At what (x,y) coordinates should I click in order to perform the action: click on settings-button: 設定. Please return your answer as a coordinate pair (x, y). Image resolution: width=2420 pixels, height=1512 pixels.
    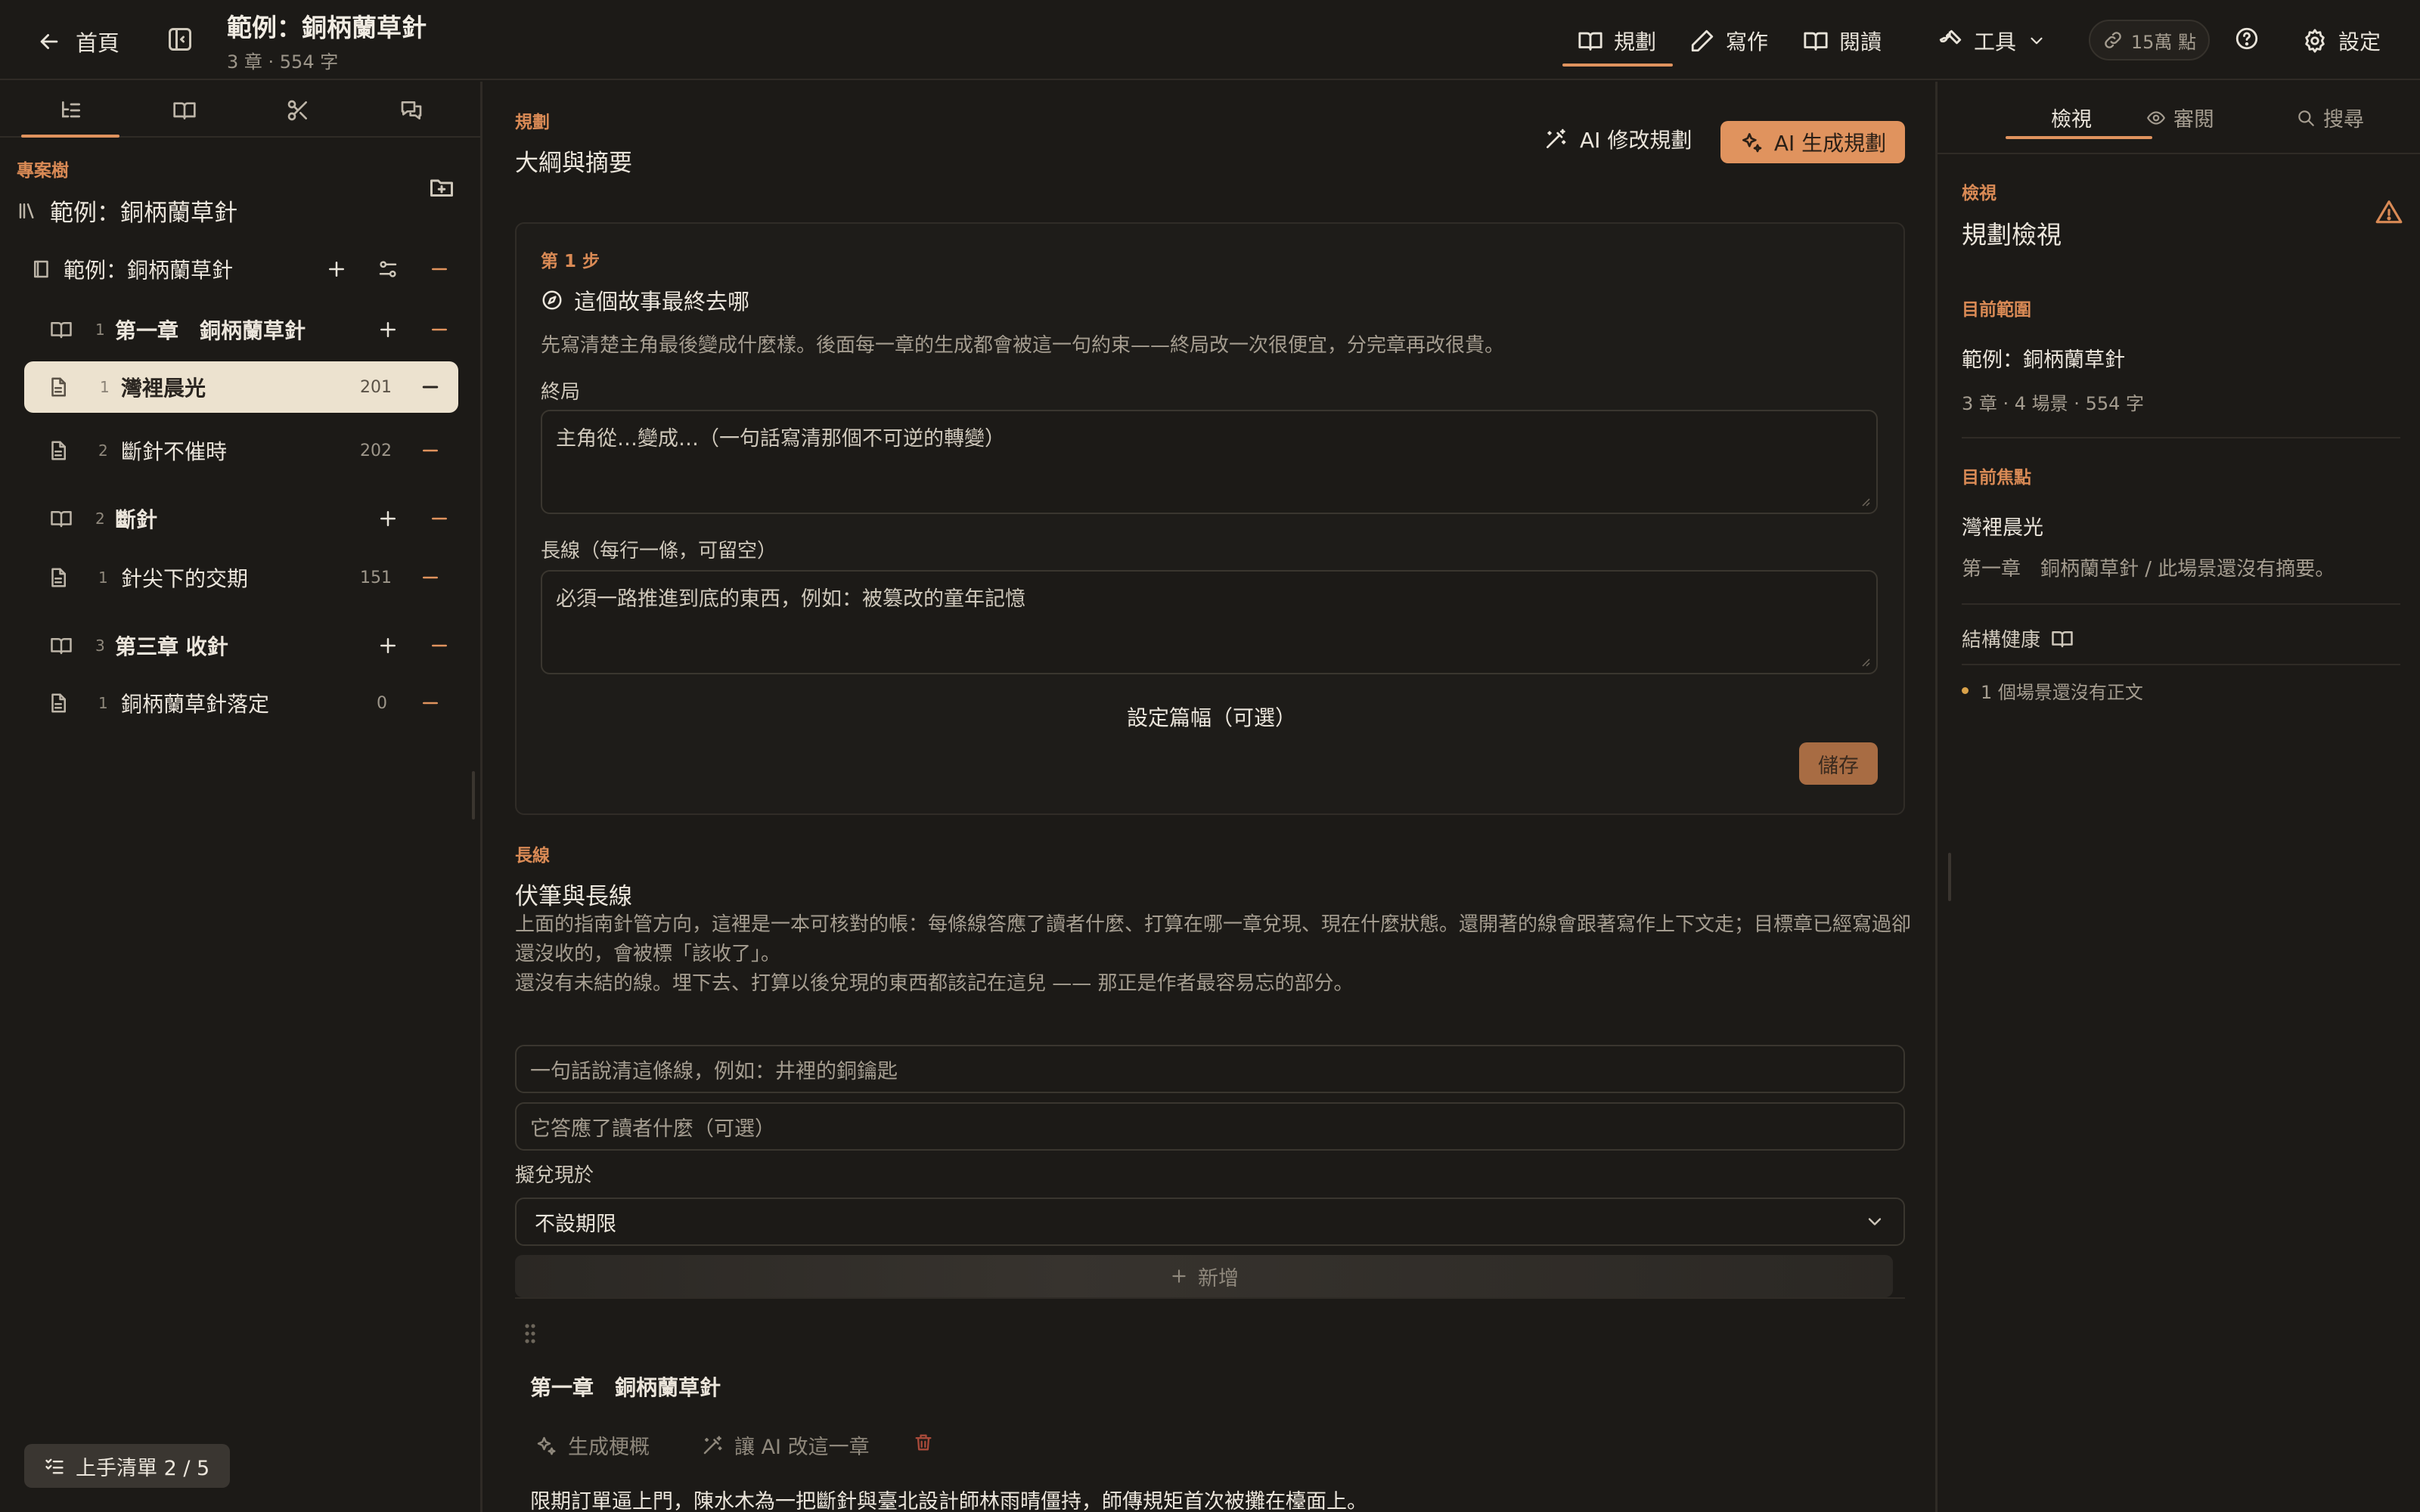
    Looking at the image, I should click on (2341, 41).